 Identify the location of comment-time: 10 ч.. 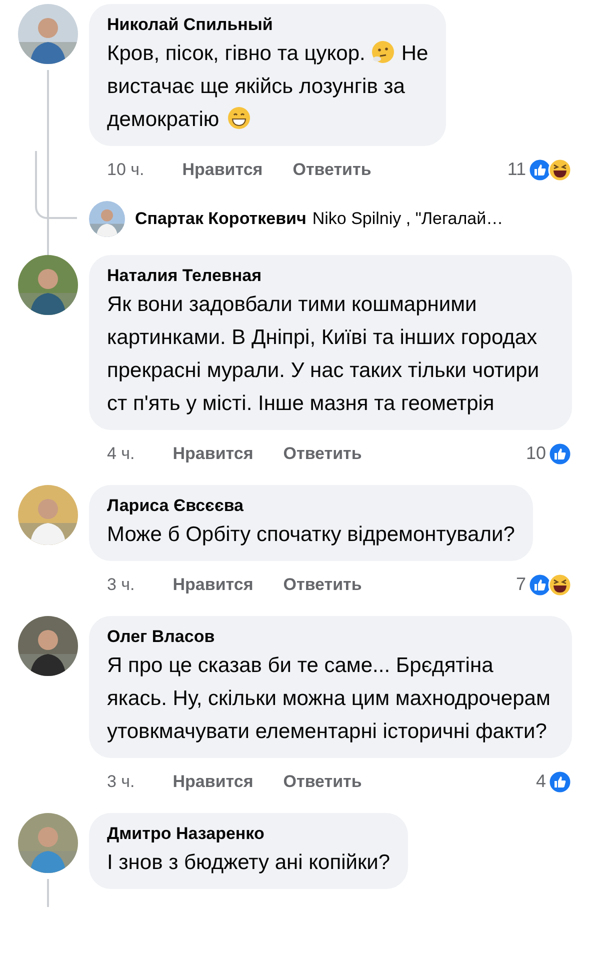
(125, 169).